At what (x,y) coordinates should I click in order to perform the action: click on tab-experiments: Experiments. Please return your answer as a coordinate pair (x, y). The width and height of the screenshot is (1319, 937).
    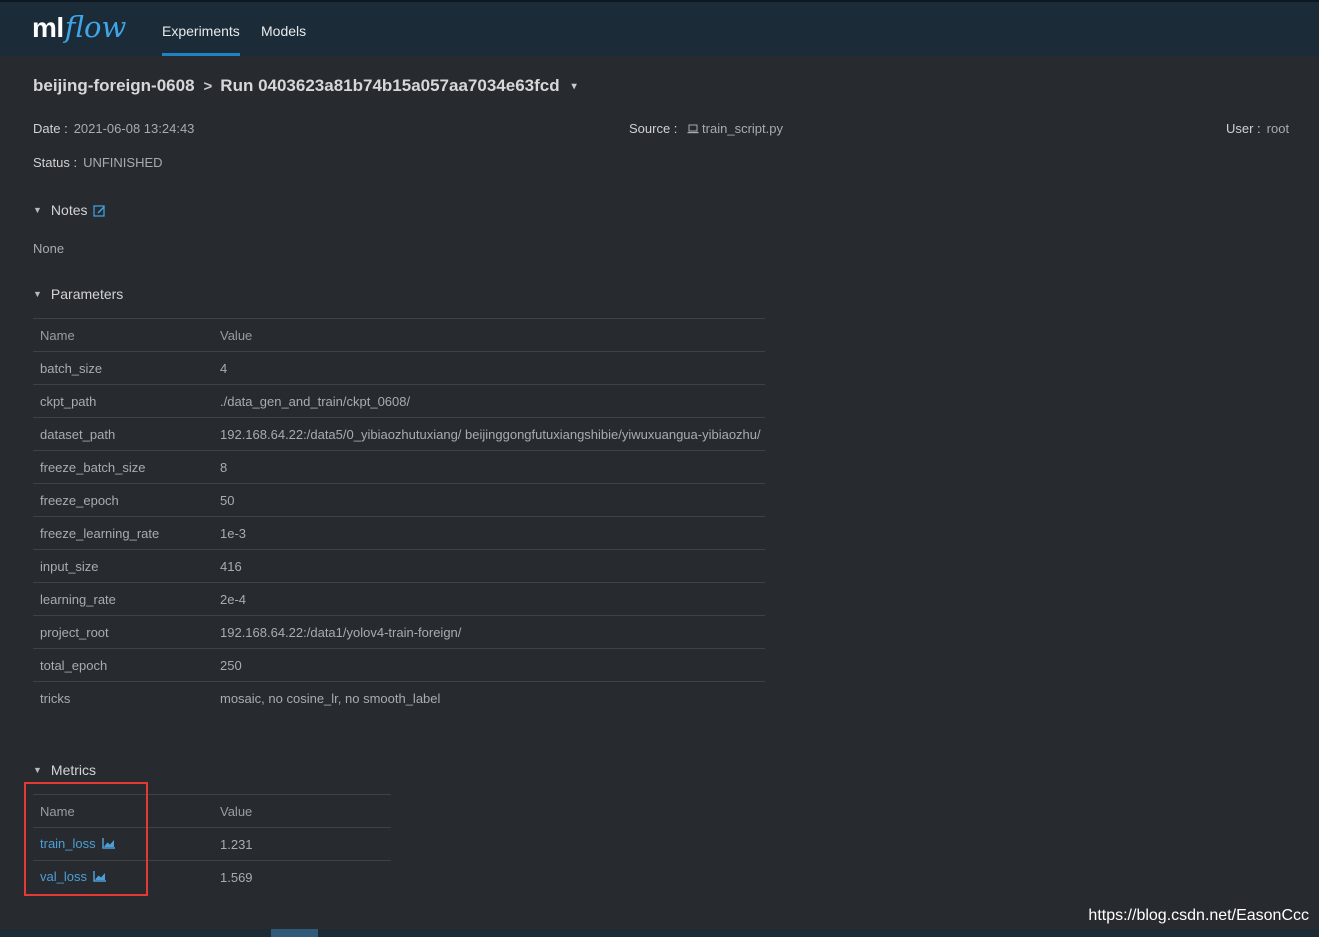
    Looking at the image, I should click on (201, 29).